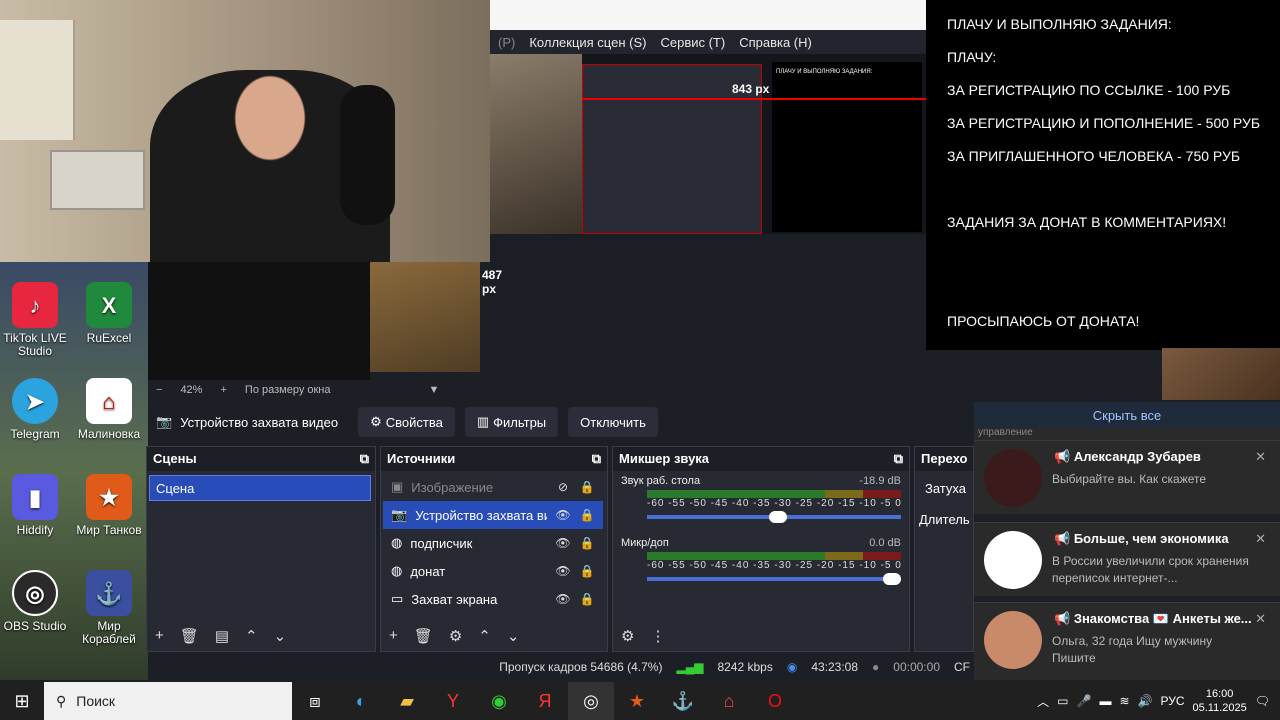  Describe the element at coordinates (545, 701) in the screenshot. I see `yandex-icon: Я` at that location.